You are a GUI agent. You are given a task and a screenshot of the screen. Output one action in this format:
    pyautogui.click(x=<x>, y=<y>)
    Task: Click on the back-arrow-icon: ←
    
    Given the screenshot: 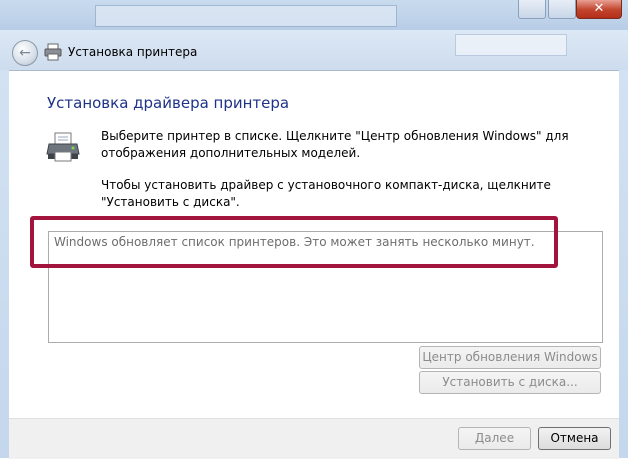 What is the action you would take?
    pyautogui.click(x=25, y=53)
    